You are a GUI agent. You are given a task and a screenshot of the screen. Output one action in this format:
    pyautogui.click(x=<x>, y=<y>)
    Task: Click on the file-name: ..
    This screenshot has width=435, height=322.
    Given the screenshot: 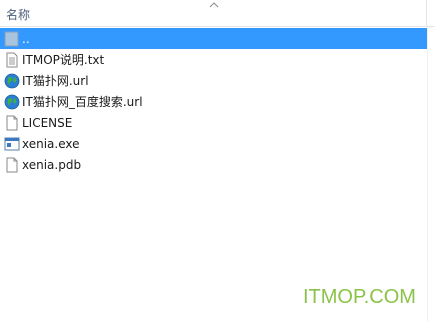 What is the action you would take?
    pyautogui.click(x=26, y=38)
    